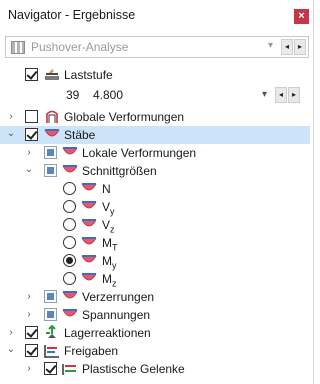  What do you see at coordinates (157, 95) in the screenshot?
I see `loadstep-selector: 39 4.800 ▾ ◂ ▸` at bounding box center [157, 95].